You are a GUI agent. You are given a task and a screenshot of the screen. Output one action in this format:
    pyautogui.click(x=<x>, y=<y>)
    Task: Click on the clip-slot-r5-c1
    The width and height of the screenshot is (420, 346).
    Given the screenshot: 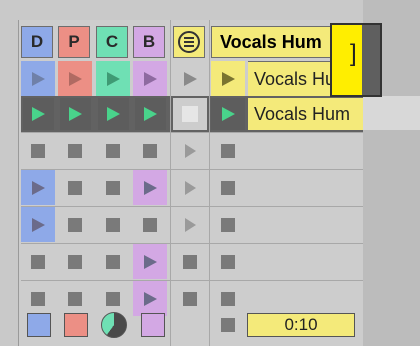 What is the action you would take?
    pyautogui.click(x=38, y=224)
    